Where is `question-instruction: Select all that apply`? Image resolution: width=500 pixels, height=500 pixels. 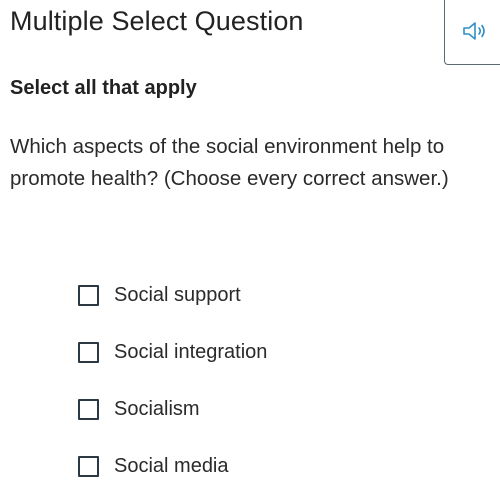 question-instruction: Select all that apply is located at coordinates (103, 88).